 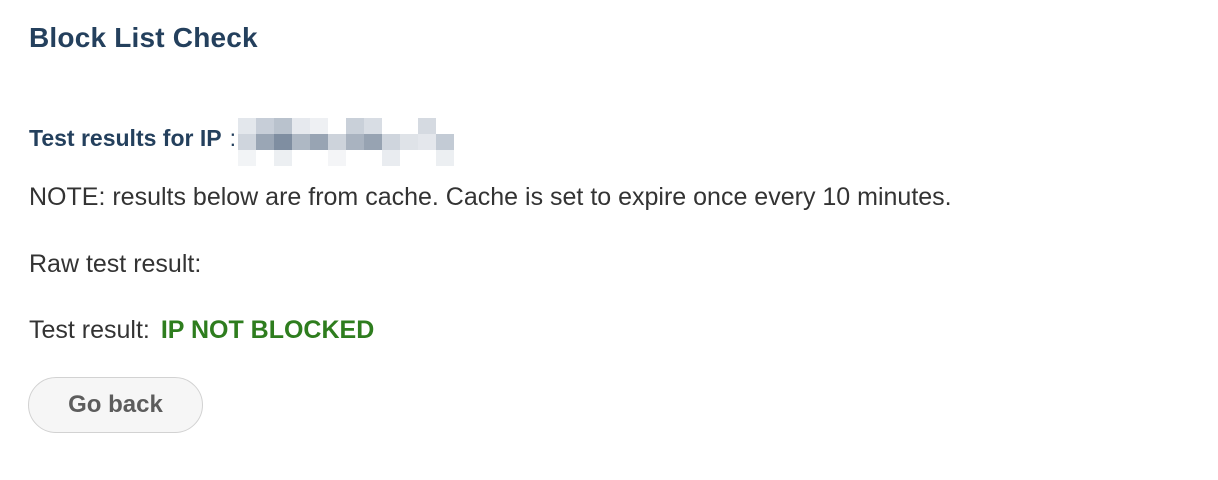 I want to click on test-result: Test result: IP NOT BLOCKED, so click(x=201, y=330).